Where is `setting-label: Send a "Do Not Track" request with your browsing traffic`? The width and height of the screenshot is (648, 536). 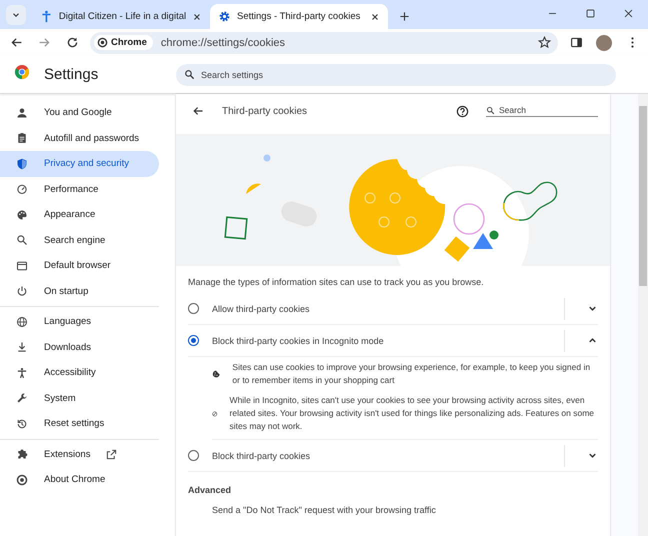
setting-label: Send a "Do Not Track" request with your browsing traffic is located at coordinates (324, 509).